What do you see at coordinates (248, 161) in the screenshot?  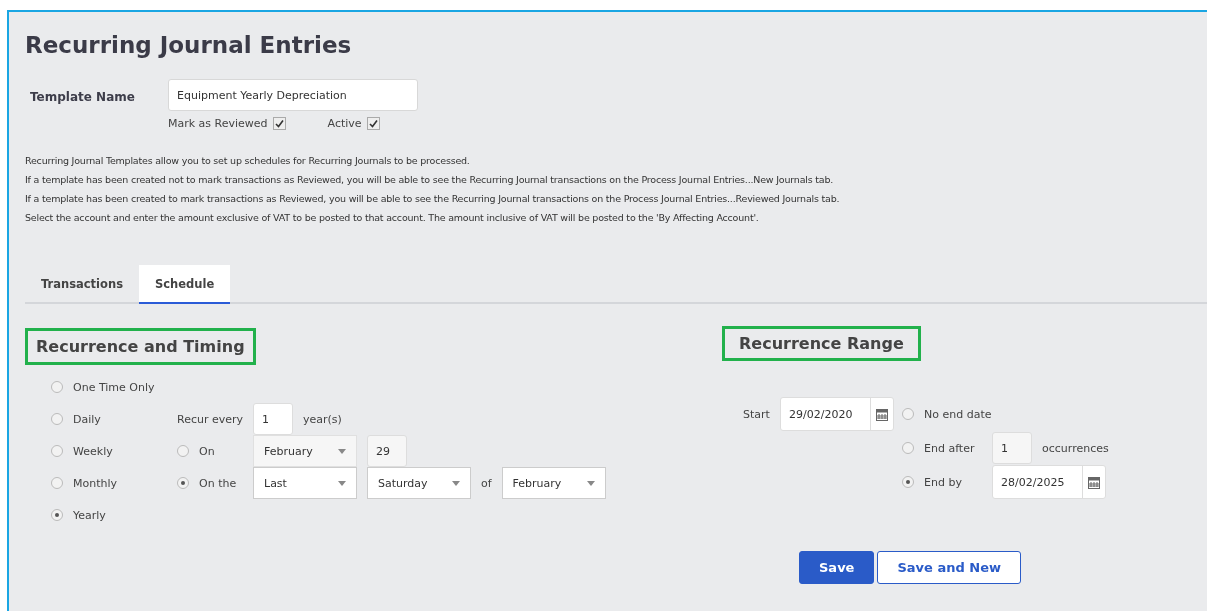 I see `info-text: Recurring Journal Templates allow you to set up schedules for Recurring Journals to be processed.` at bounding box center [248, 161].